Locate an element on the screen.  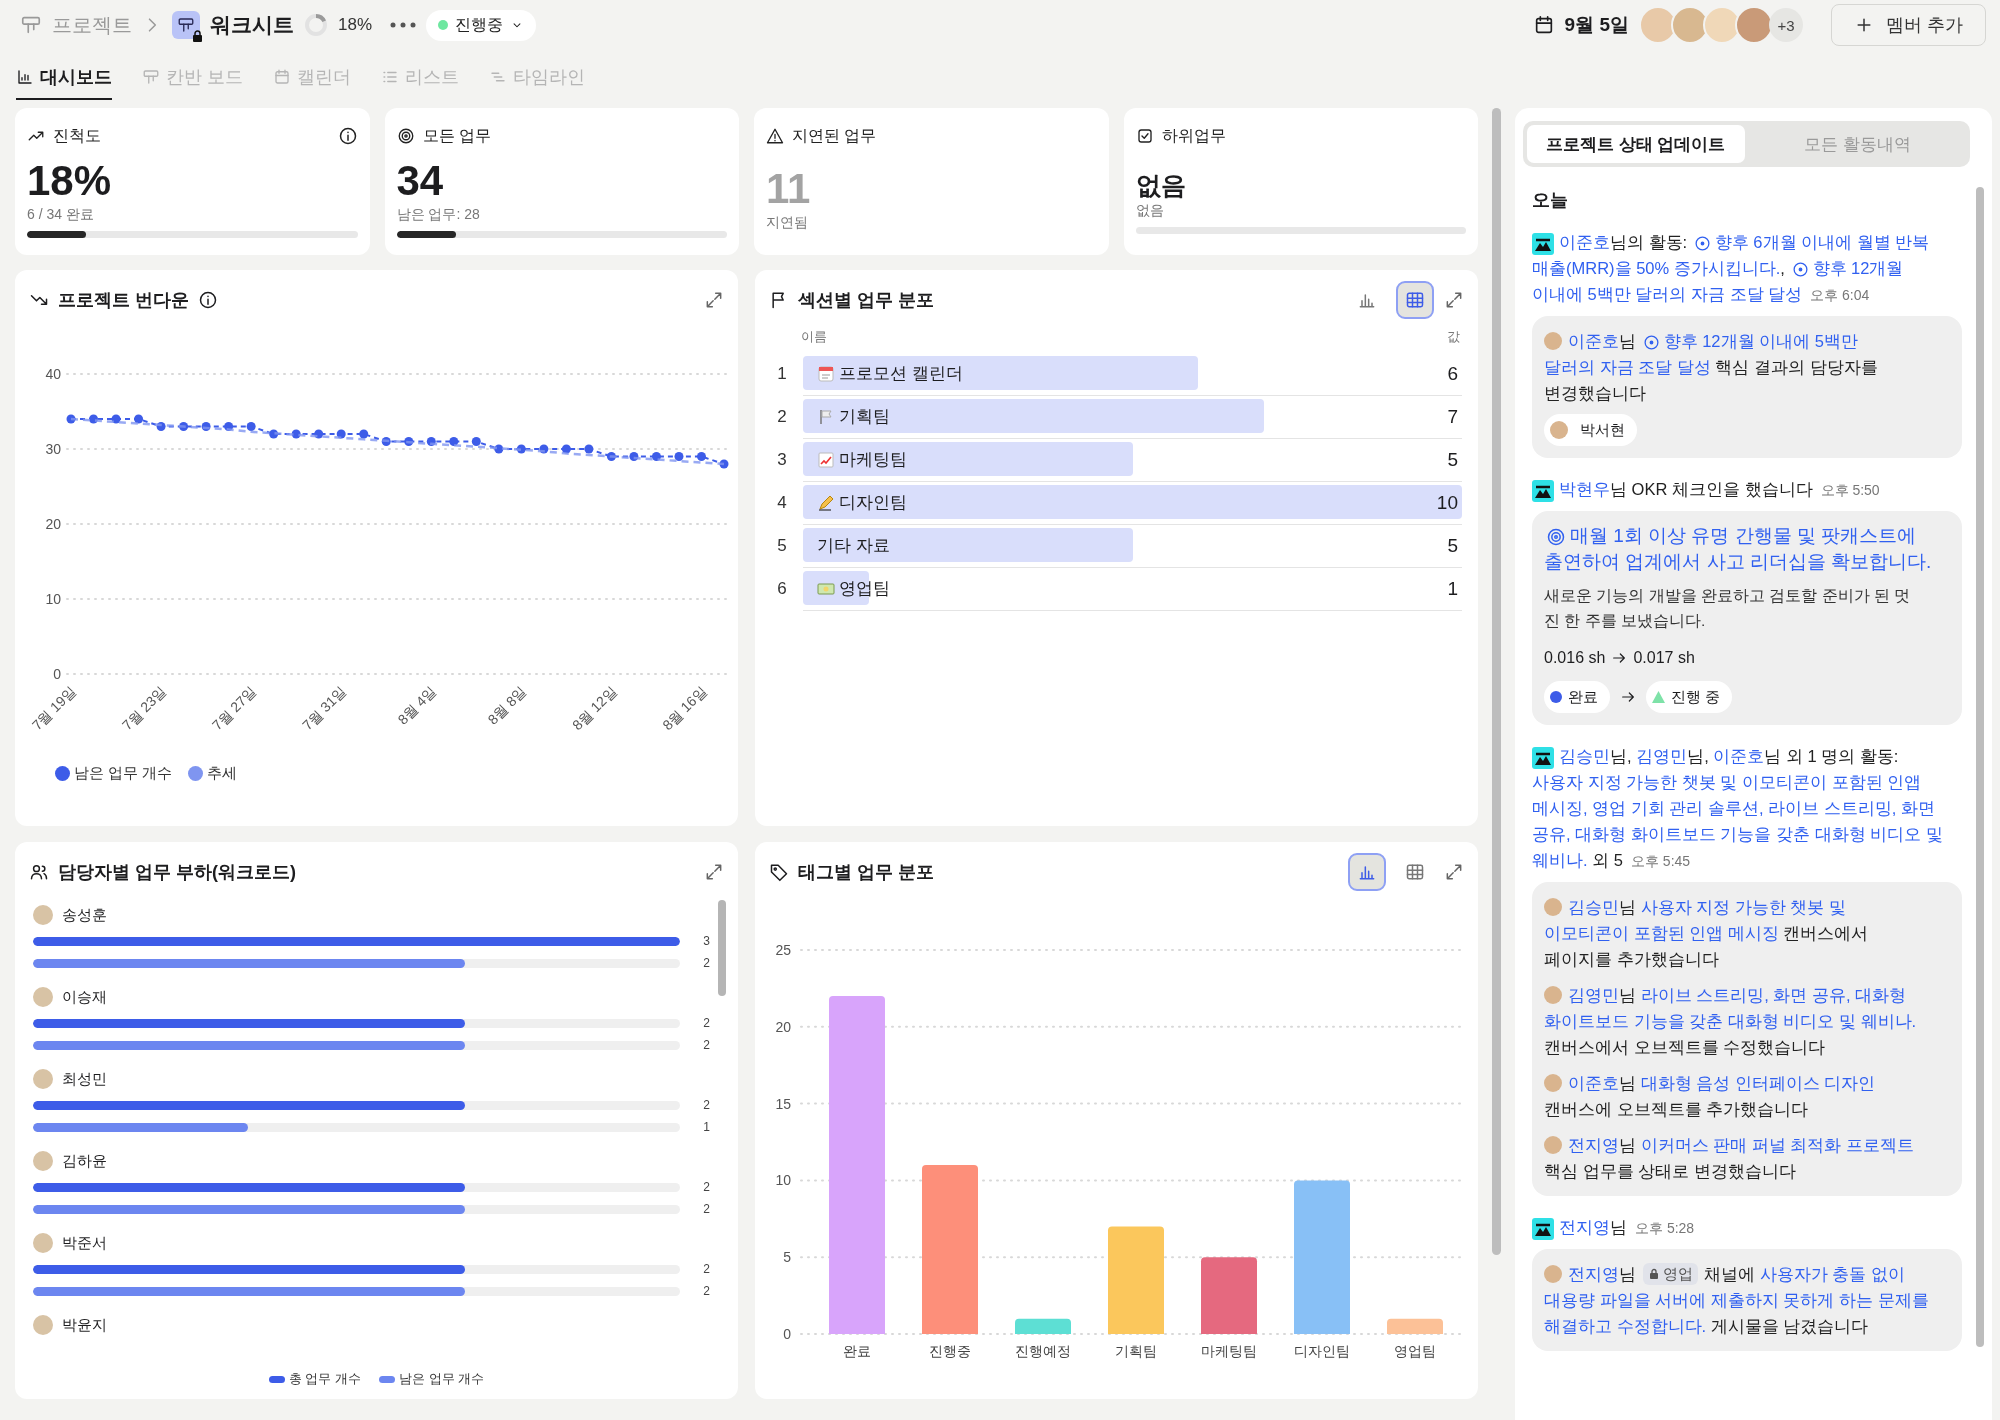
link: 대용량 파일을 서버에 제출하지 못하게 하는 문제를 is located at coordinates (1736, 1300).